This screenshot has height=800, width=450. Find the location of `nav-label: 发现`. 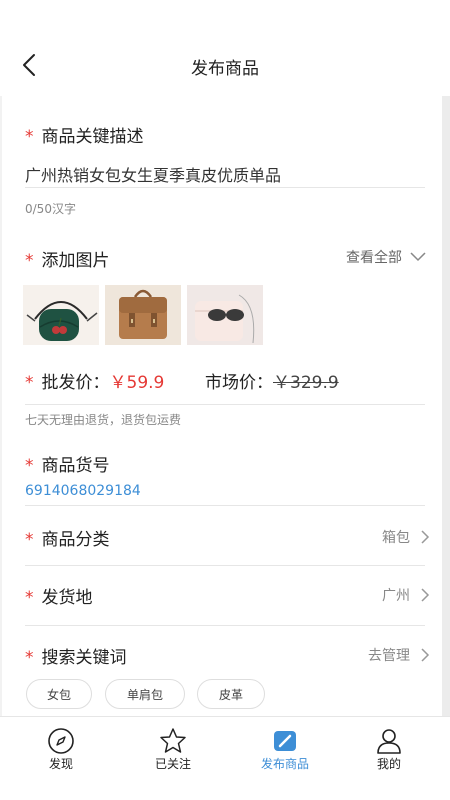

nav-label: 发现 is located at coordinates (60, 764).